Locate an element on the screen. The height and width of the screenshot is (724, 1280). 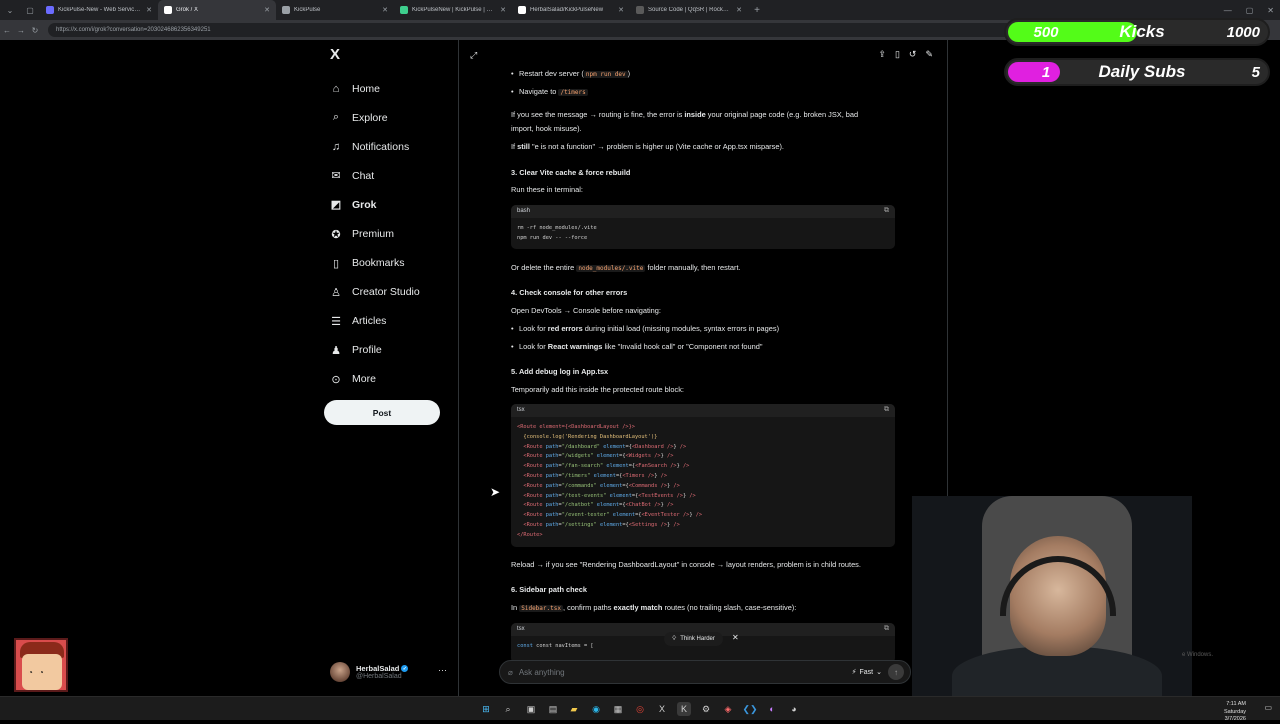
x-logo-icon: X is located at coordinates (335, 54).